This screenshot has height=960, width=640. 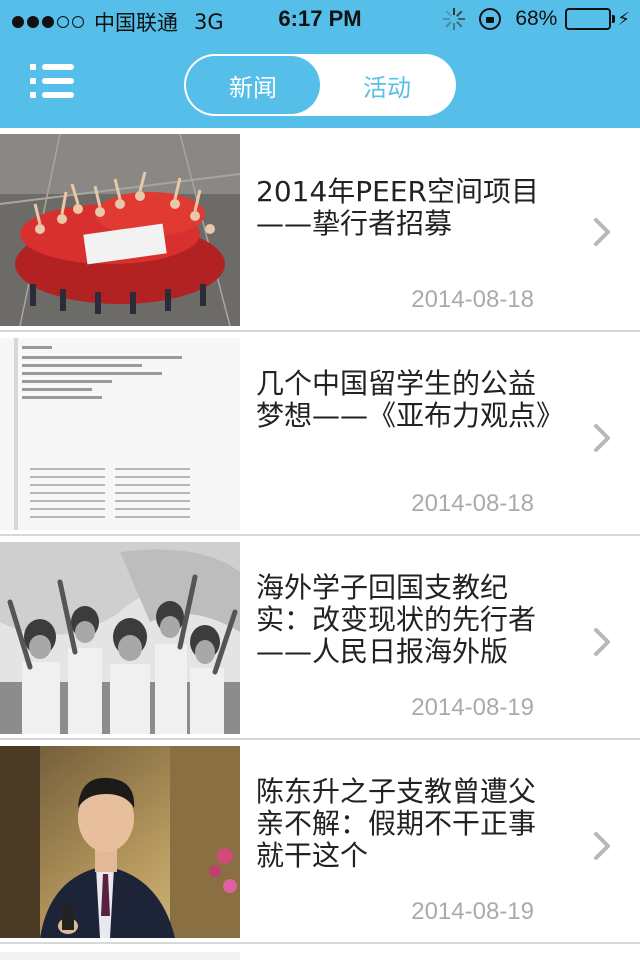 What do you see at coordinates (397, 207) in the screenshot?
I see `news-title: 2014年PEER空间项目——挚行者招募` at bounding box center [397, 207].